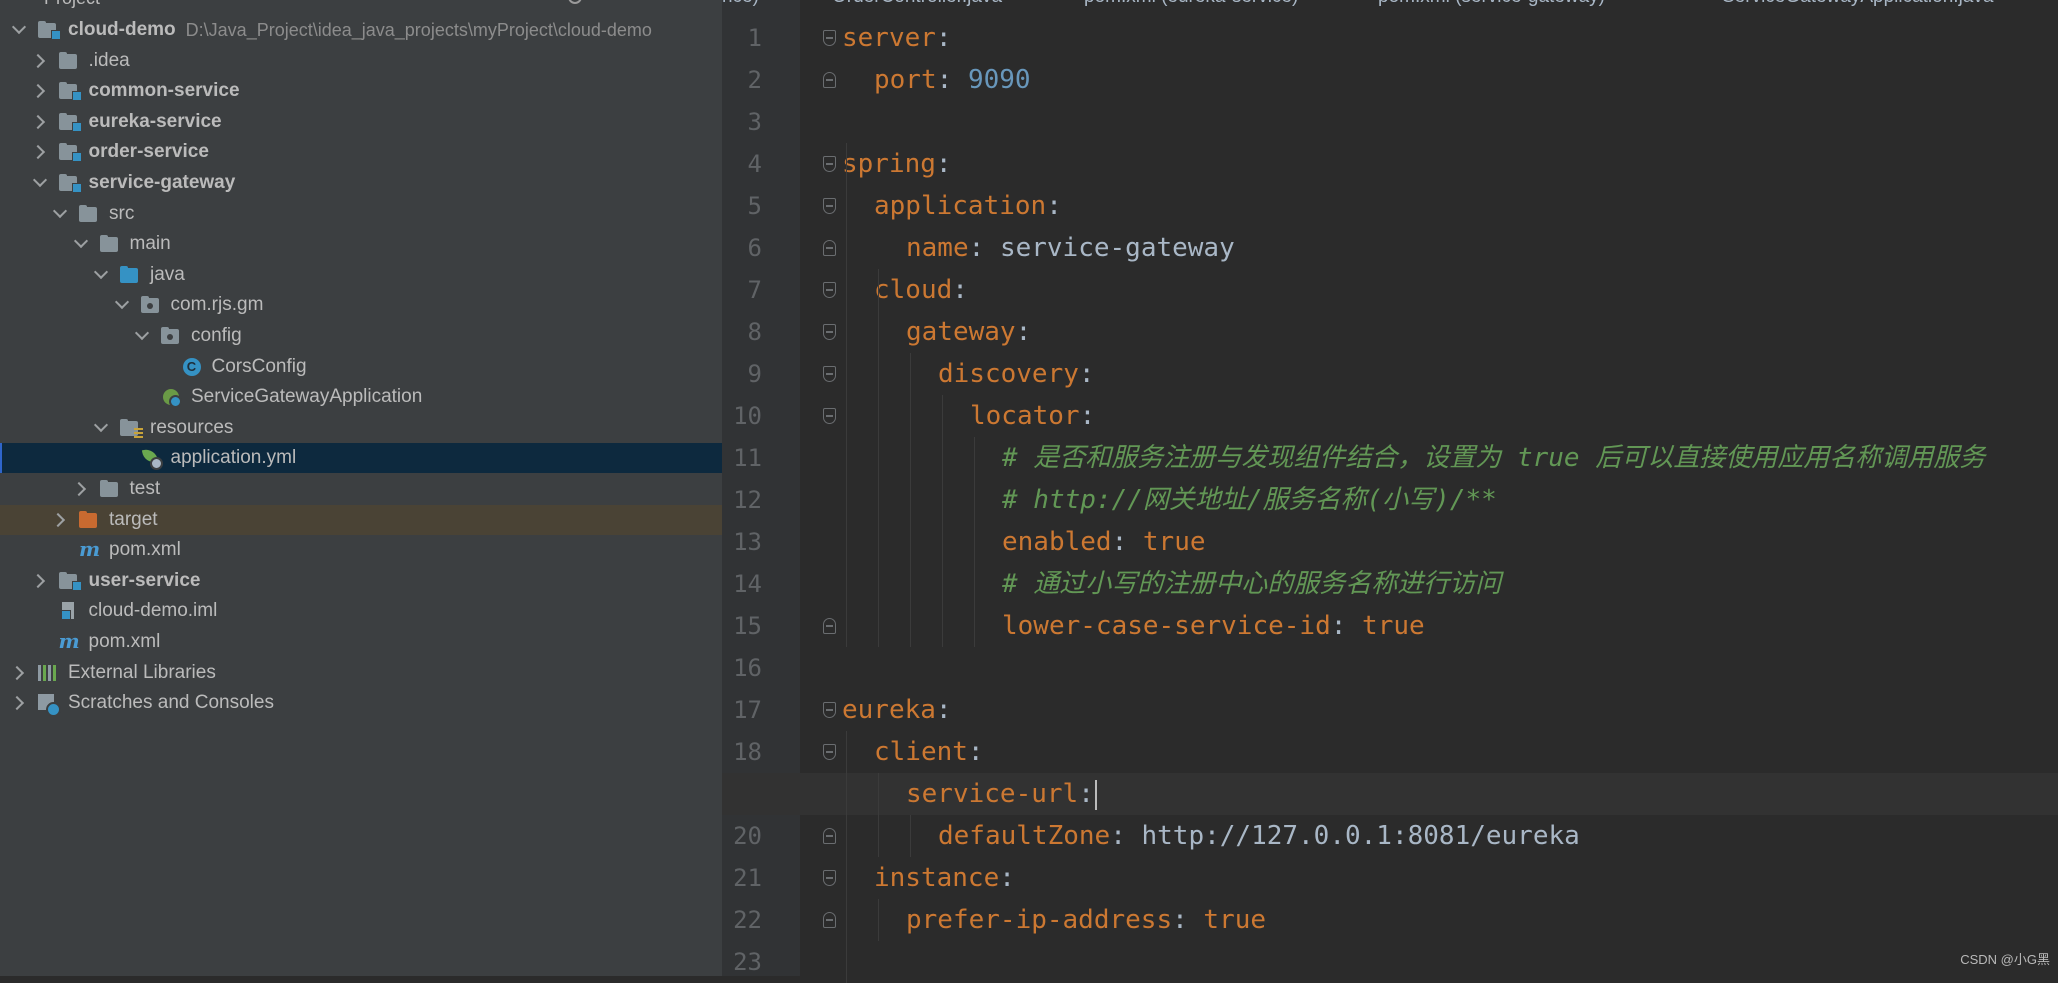 The height and width of the screenshot is (983, 2058). Describe the element at coordinates (361, 519) in the screenshot. I see `tree-item: target` at that location.